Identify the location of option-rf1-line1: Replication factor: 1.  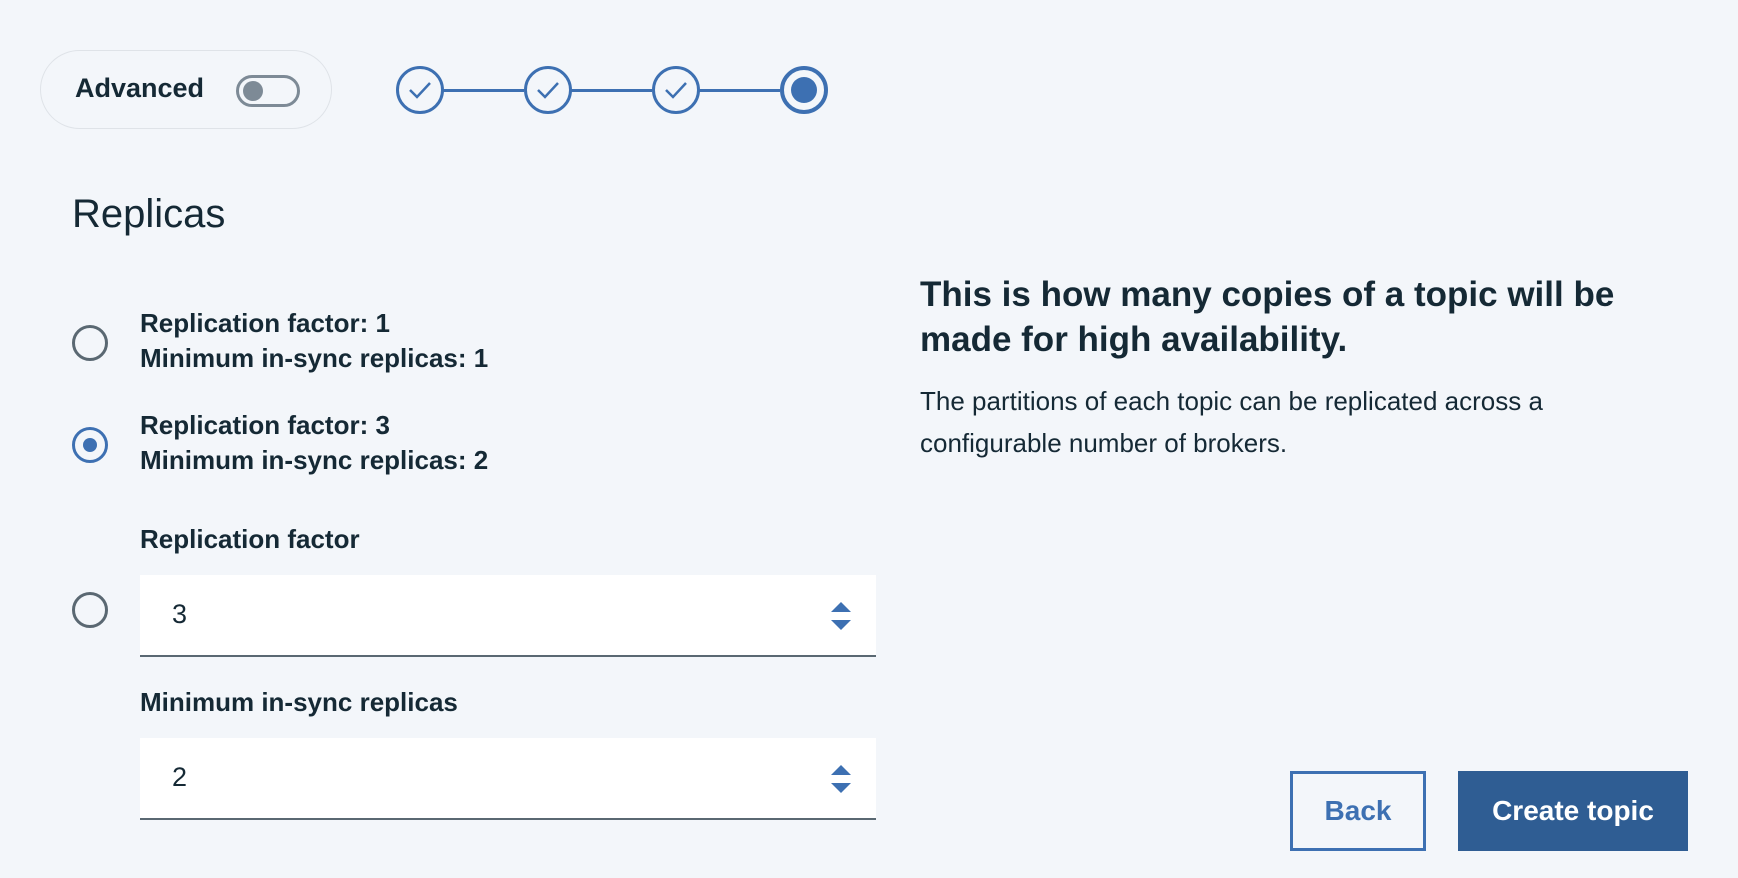
(265, 323).